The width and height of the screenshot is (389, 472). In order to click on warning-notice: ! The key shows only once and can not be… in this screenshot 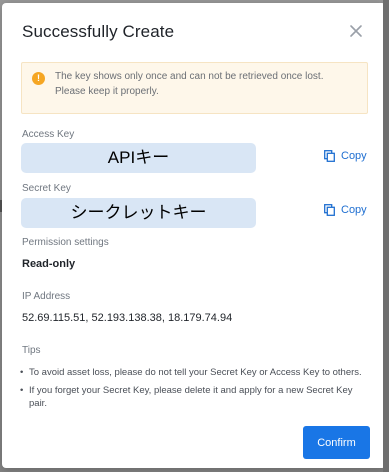, I will do `click(194, 88)`.